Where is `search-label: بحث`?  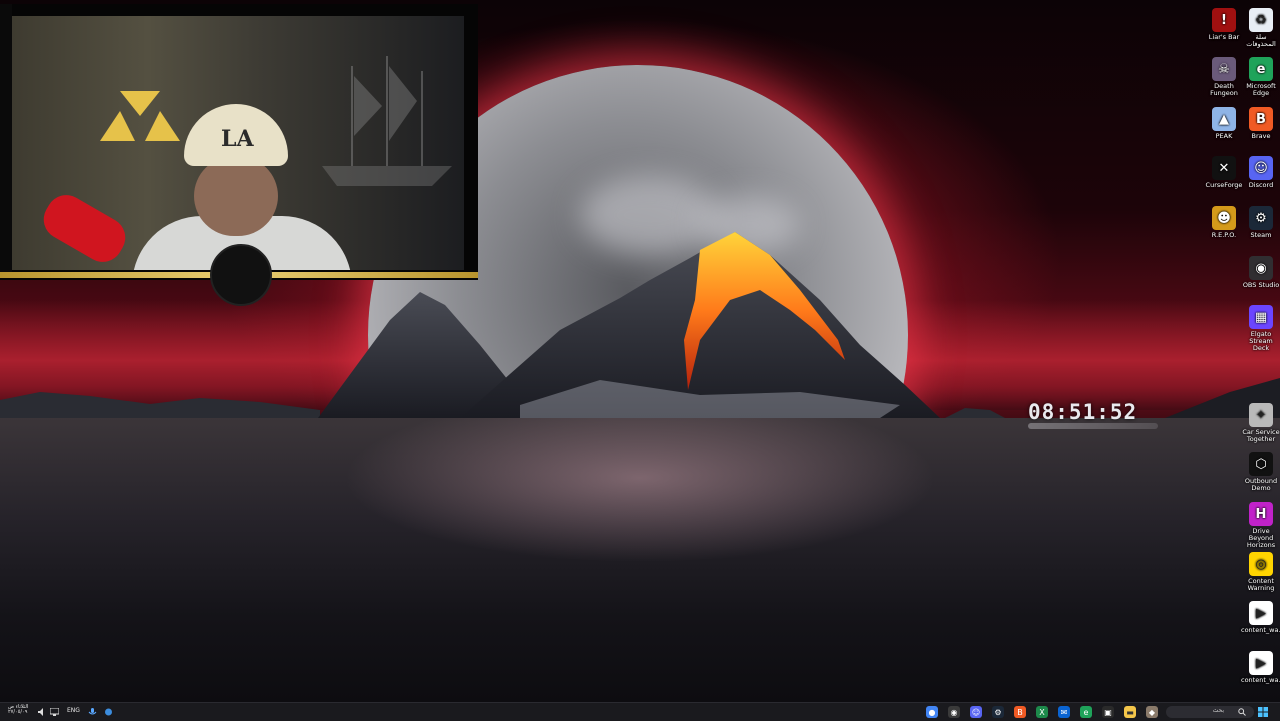 search-label: بحث is located at coordinates (1218, 710).